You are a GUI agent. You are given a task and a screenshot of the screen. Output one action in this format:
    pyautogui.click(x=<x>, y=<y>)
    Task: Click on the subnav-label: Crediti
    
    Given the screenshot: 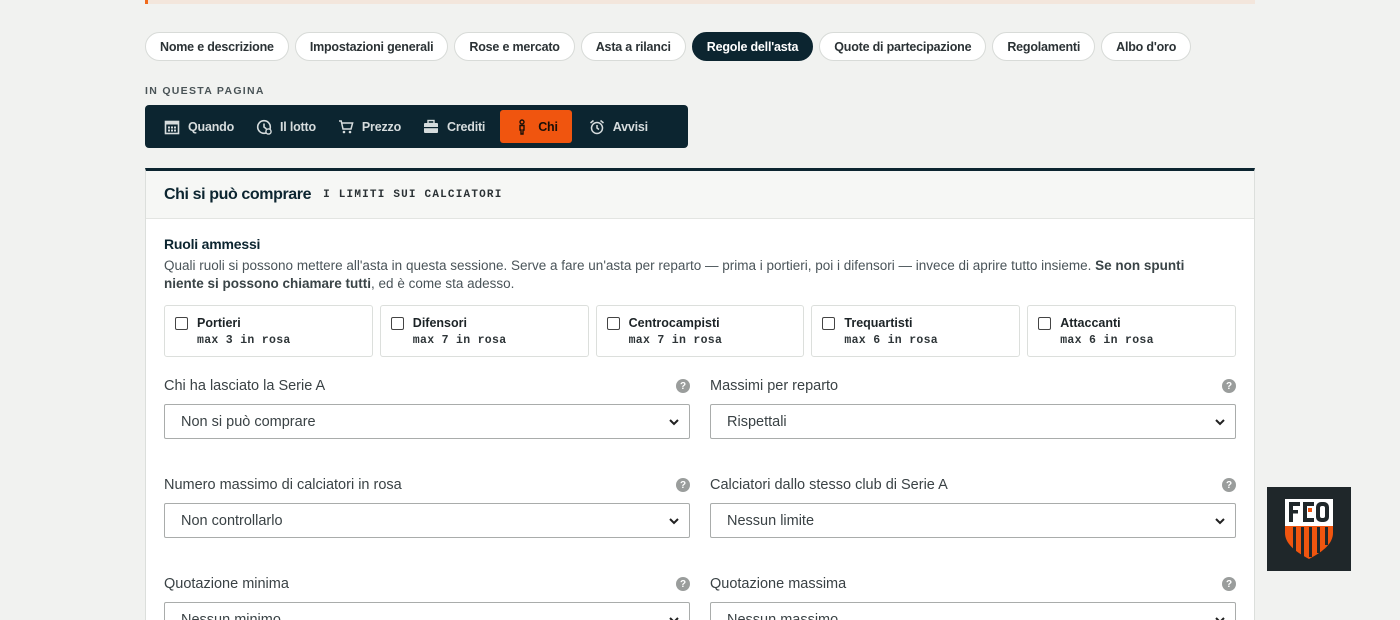 What is the action you would take?
    pyautogui.click(x=466, y=126)
    